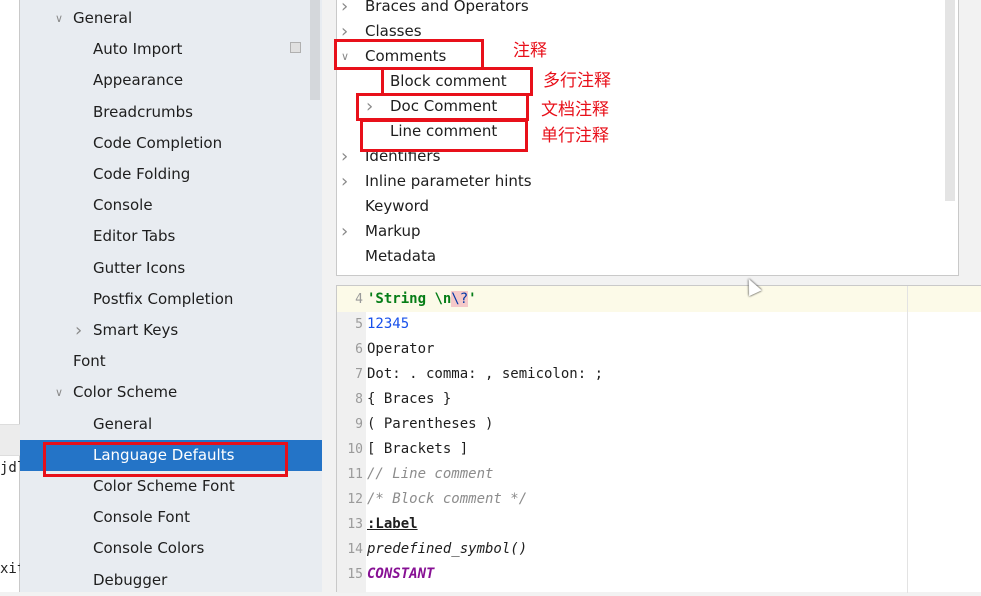 This screenshot has width=981, height=596. I want to click on sidebar-item-debugger: Debugger, so click(171, 580).